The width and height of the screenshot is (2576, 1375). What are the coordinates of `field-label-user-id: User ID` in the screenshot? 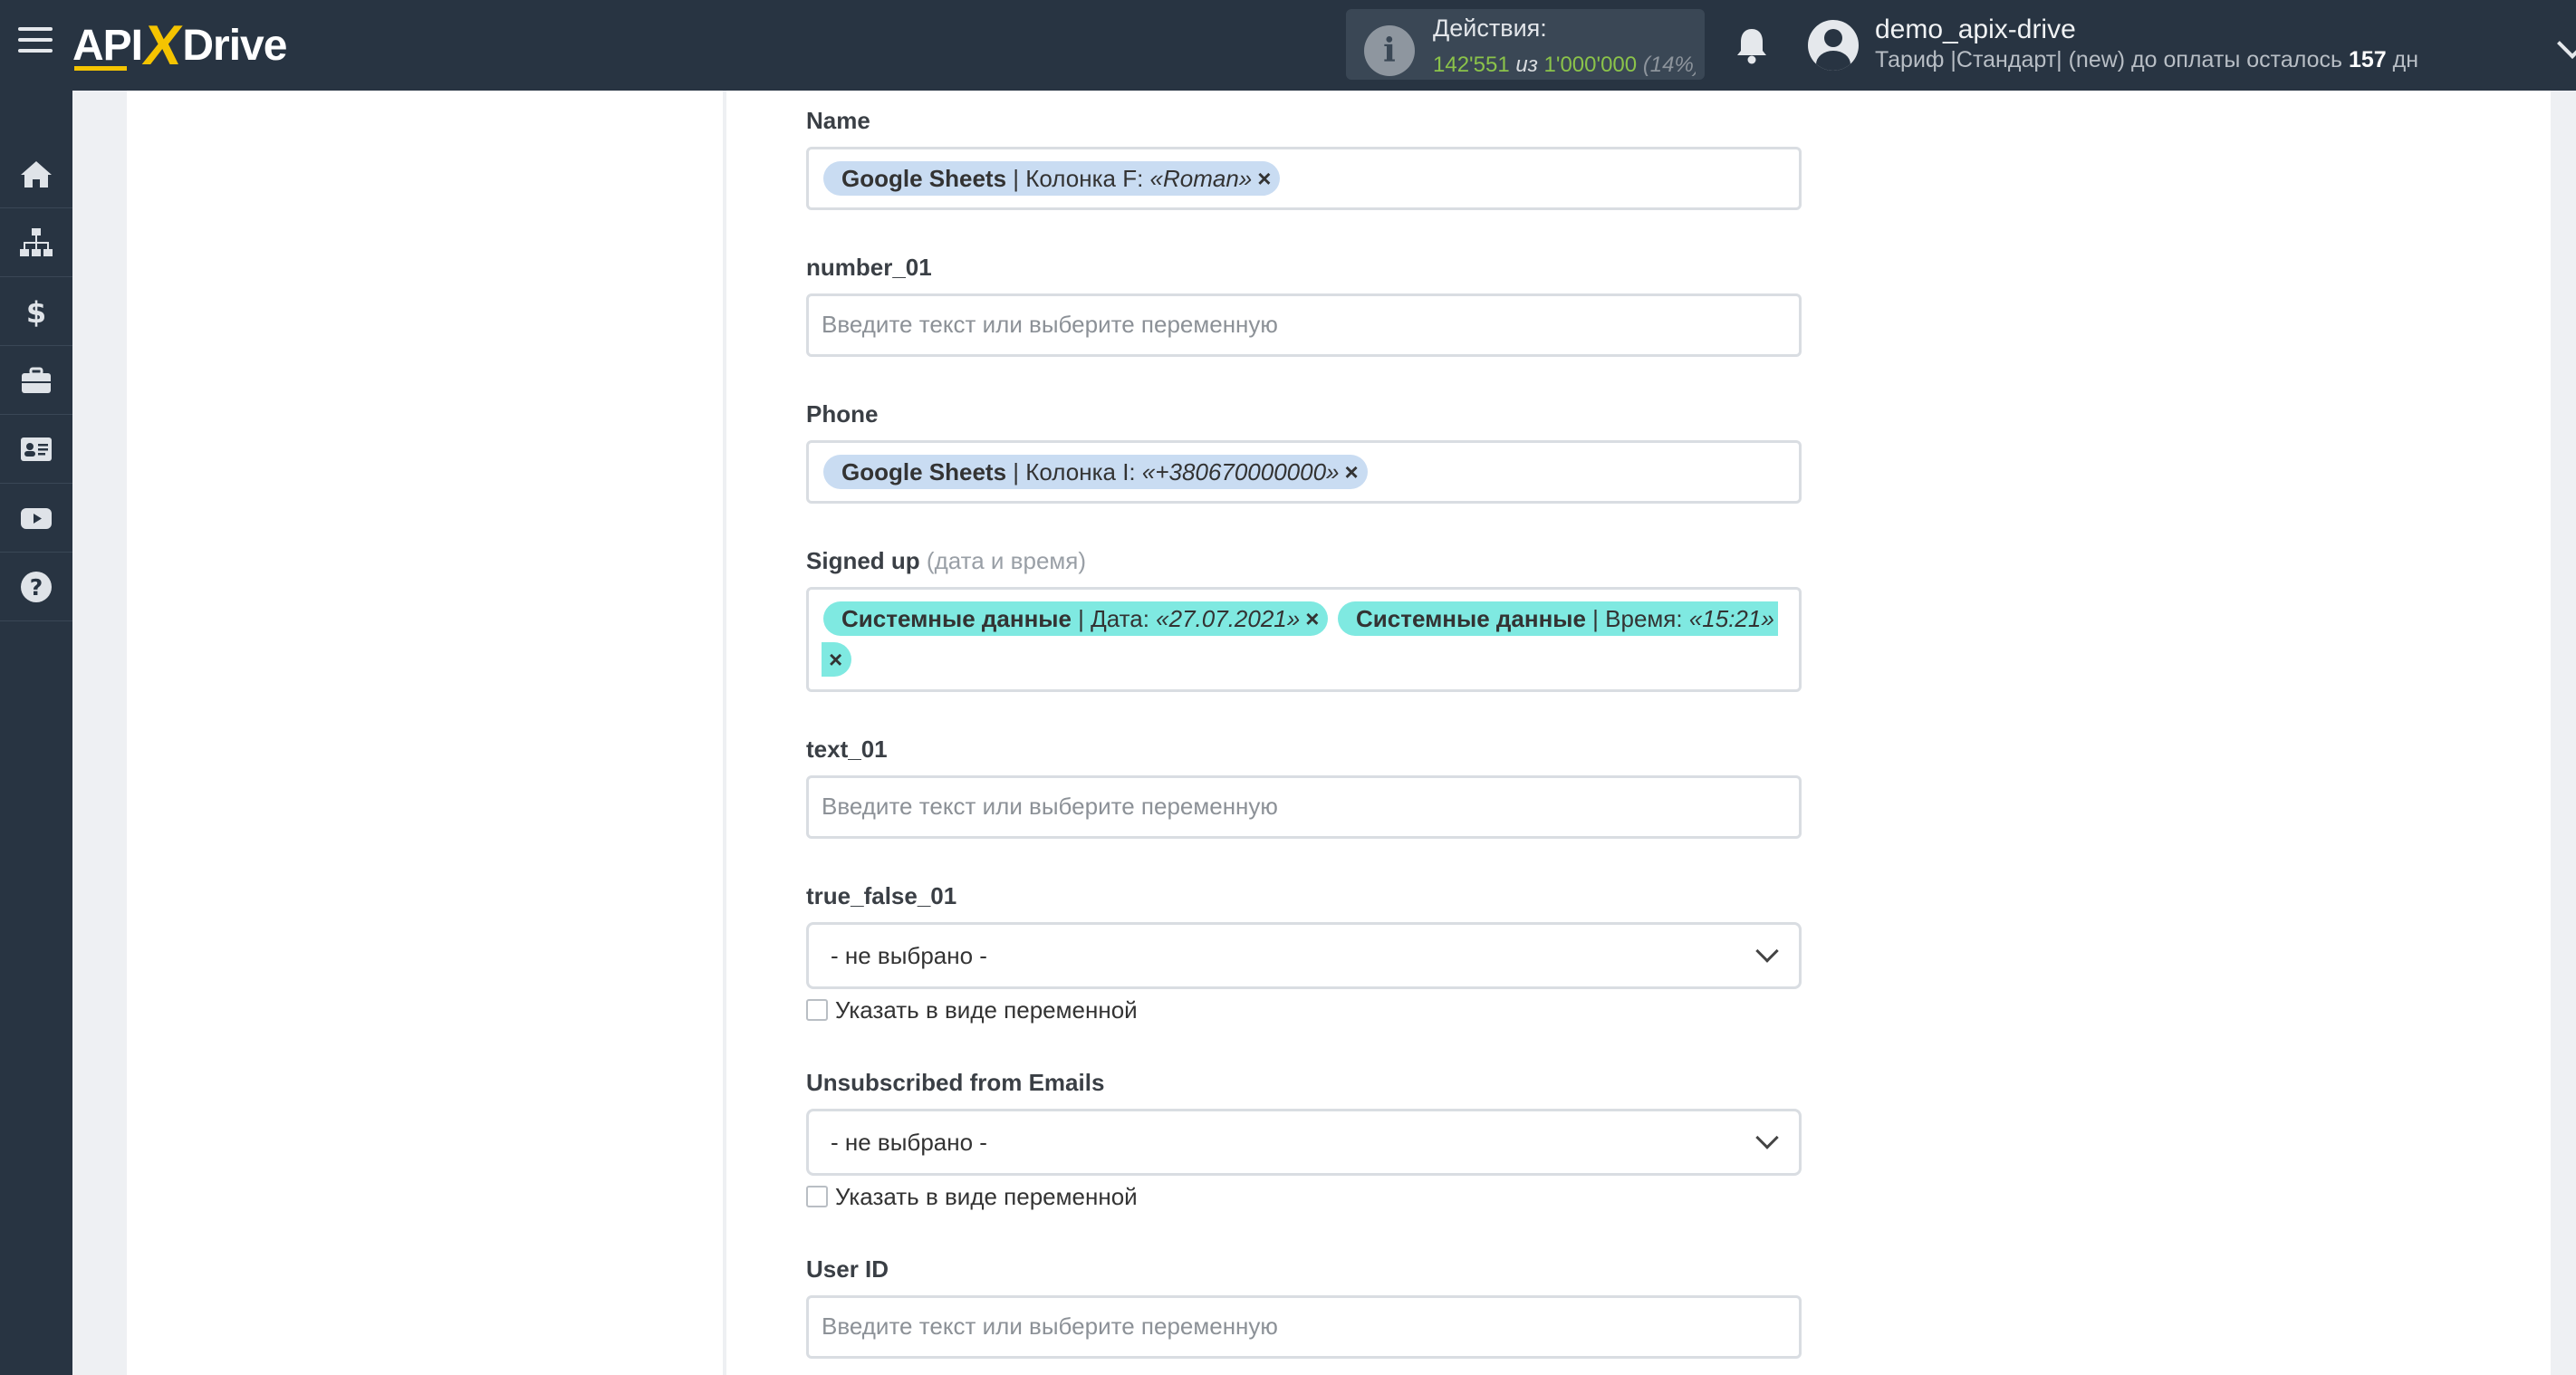 It's located at (847, 1269).